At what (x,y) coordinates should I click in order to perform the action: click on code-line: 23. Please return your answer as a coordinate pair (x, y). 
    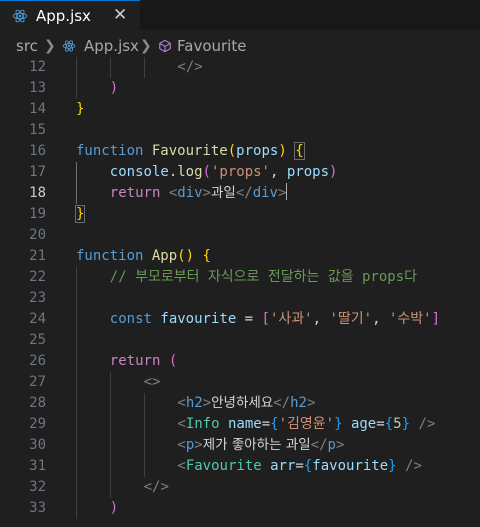
    Looking at the image, I should click on (240, 298).